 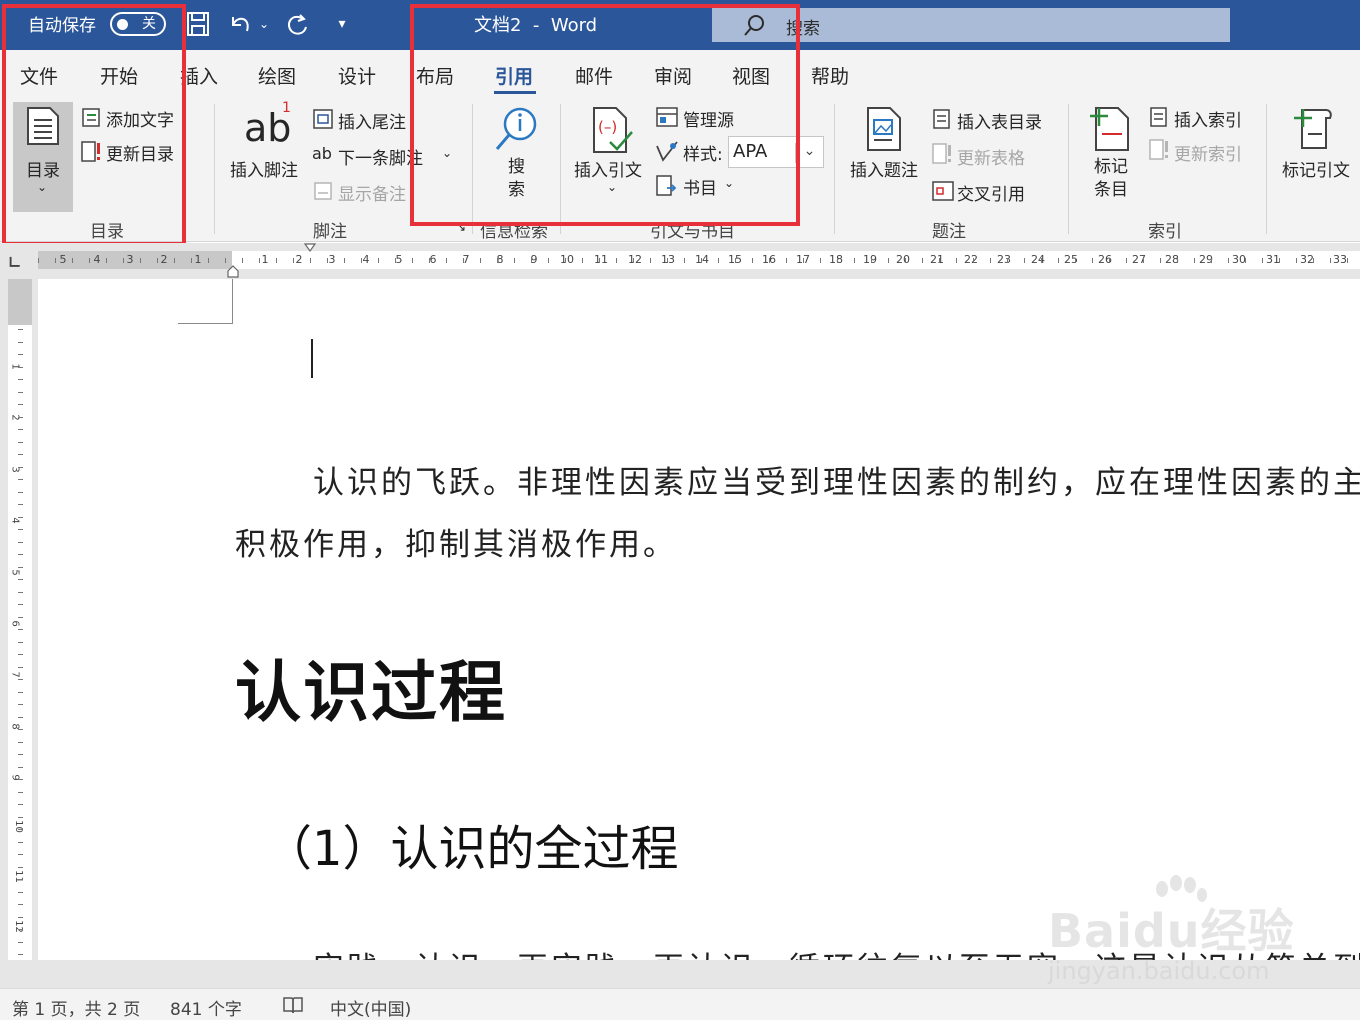 What do you see at coordinates (380, 156) in the screenshot?
I see `next-footnote-button: 下一条脚注` at bounding box center [380, 156].